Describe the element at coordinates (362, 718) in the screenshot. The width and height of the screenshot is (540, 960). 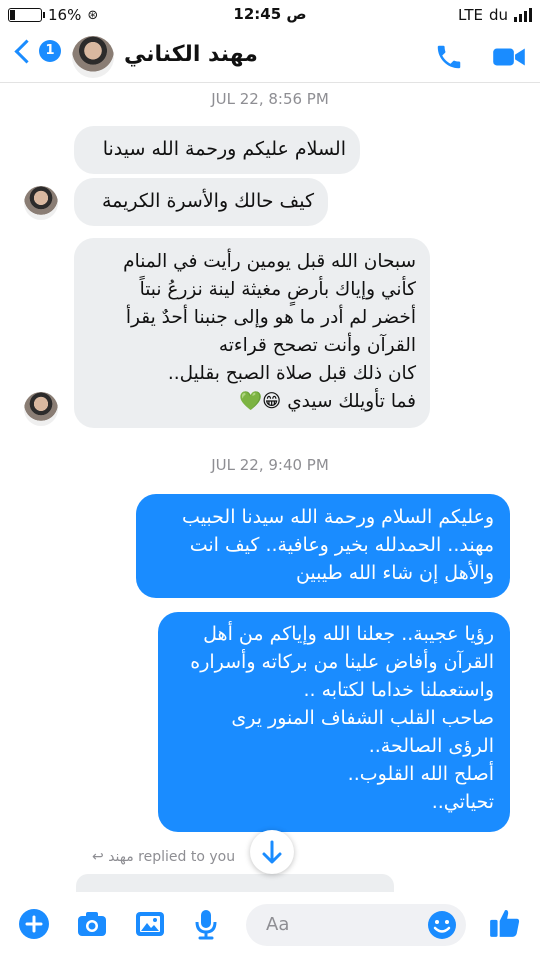
I see `message-line: صاحب القلب الشفاف المنور يرى` at that location.